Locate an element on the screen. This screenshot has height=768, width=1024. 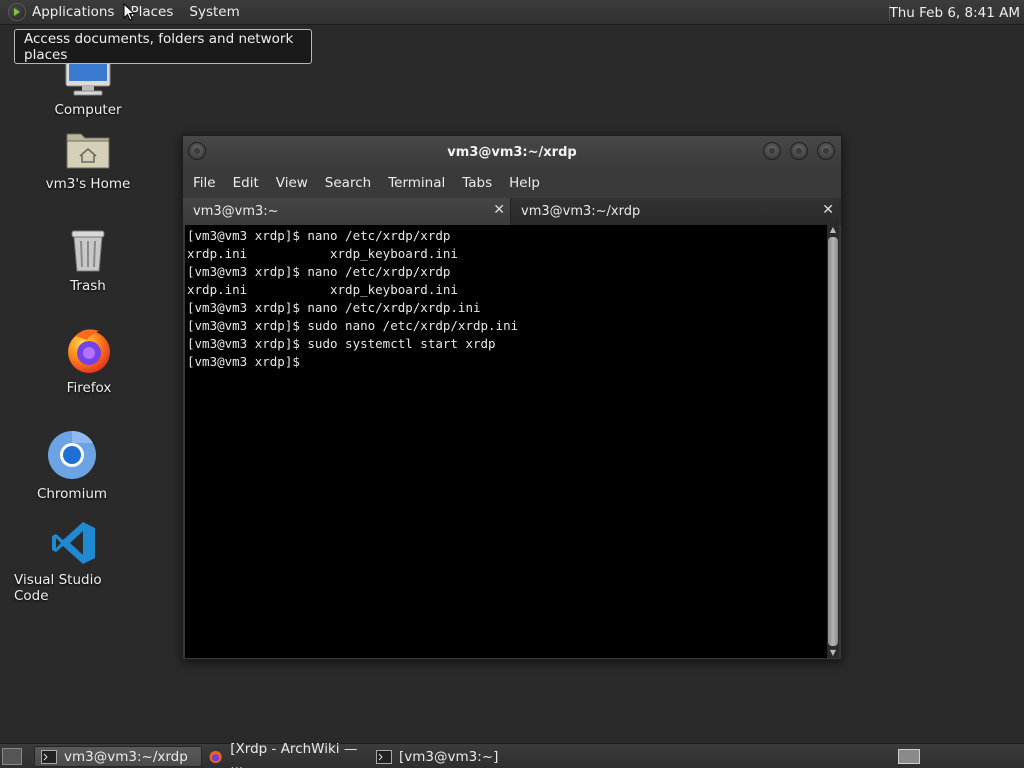
desktop-icon-chromium: Chromium is located at coordinates (72, 466).